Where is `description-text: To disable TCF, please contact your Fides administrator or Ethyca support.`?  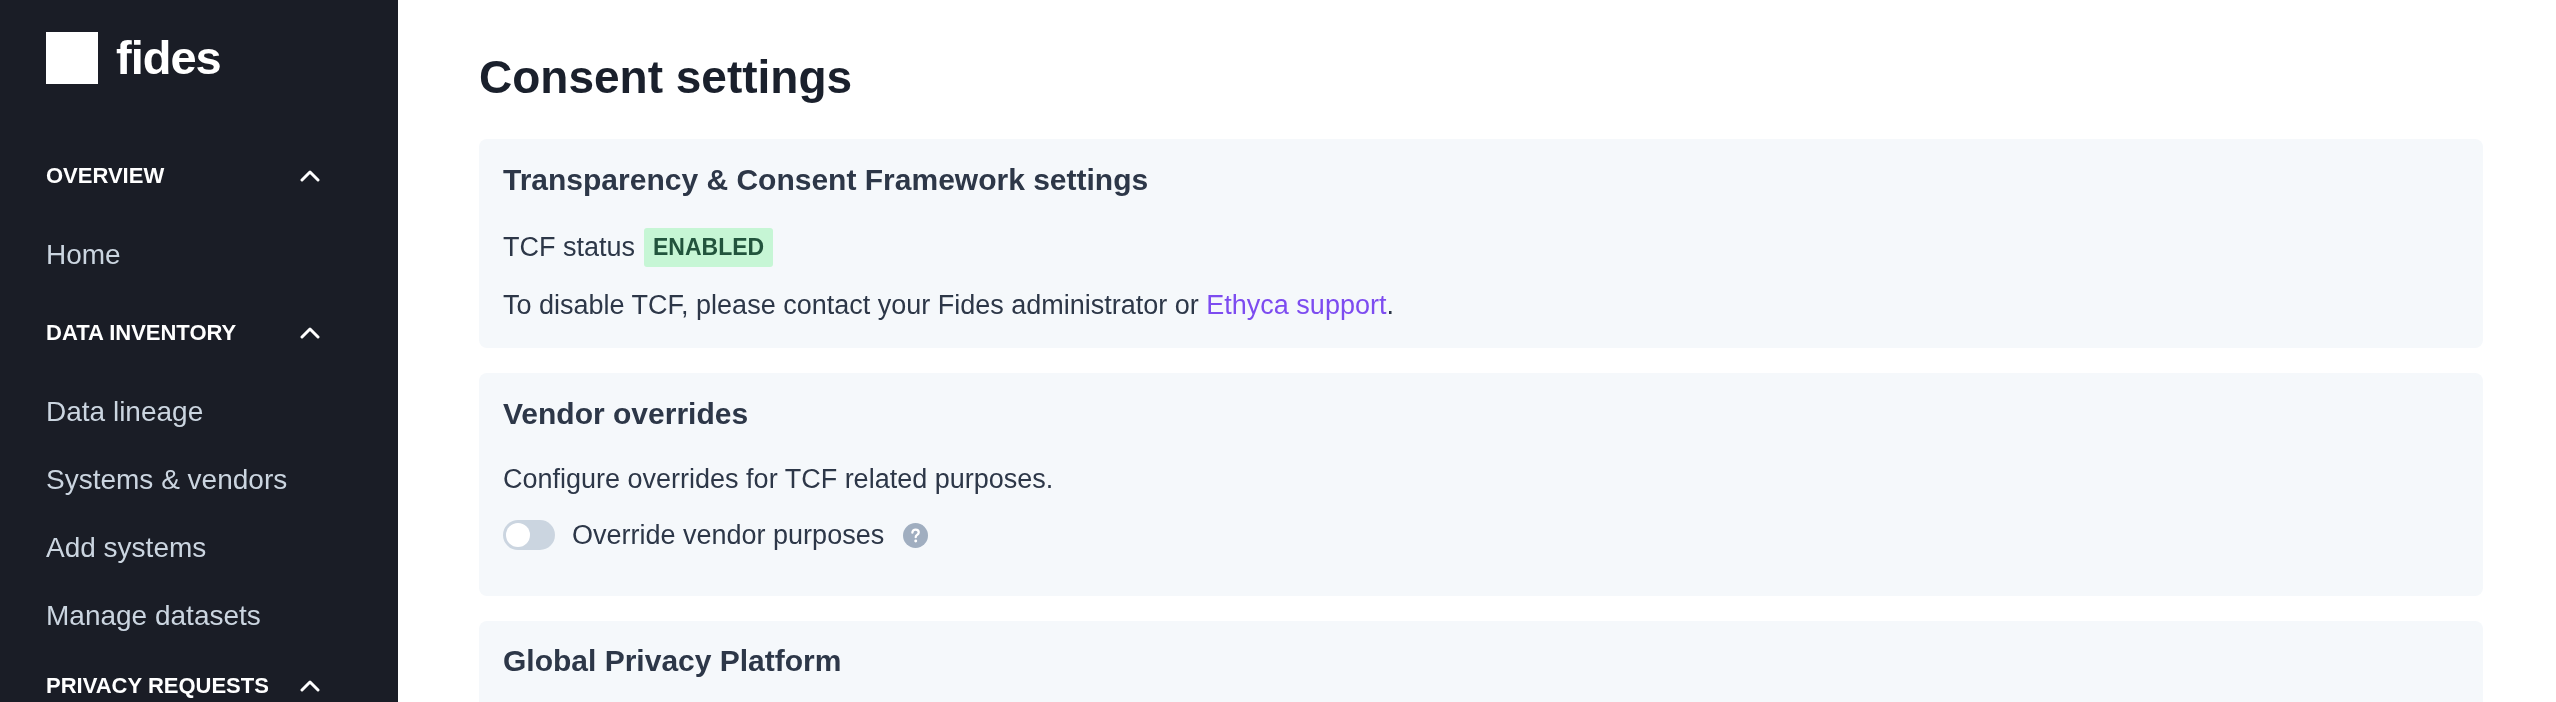 description-text: To disable TCF, please contact your Fides administrator or Ethyca support. is located at coordinates (949, 305).